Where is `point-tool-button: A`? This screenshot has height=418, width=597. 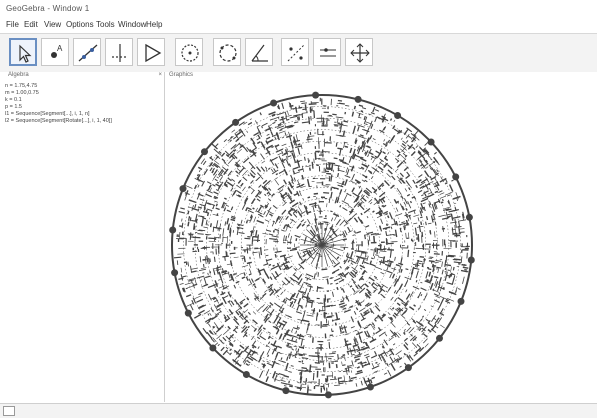
point-tool-button: A is located at coordinates (55, 52).